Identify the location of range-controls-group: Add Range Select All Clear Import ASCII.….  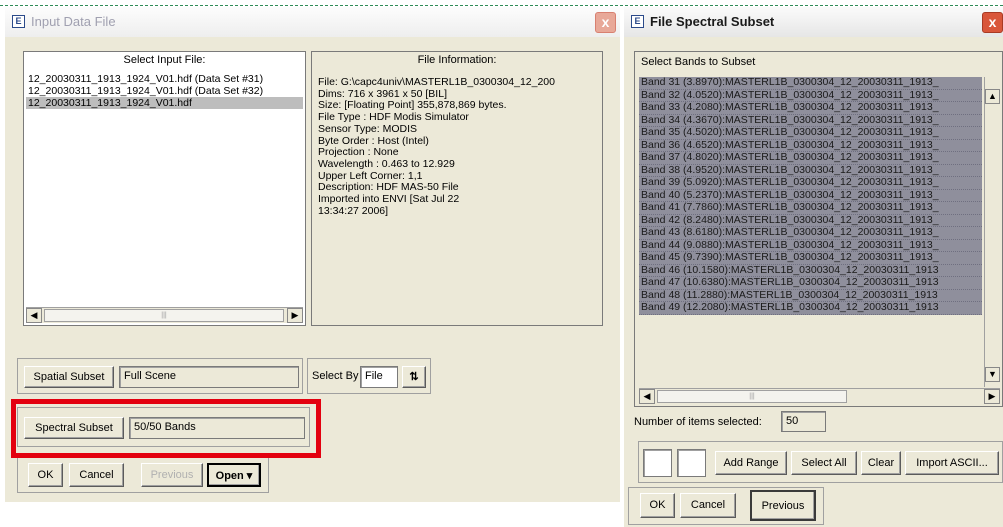
(820, 462).